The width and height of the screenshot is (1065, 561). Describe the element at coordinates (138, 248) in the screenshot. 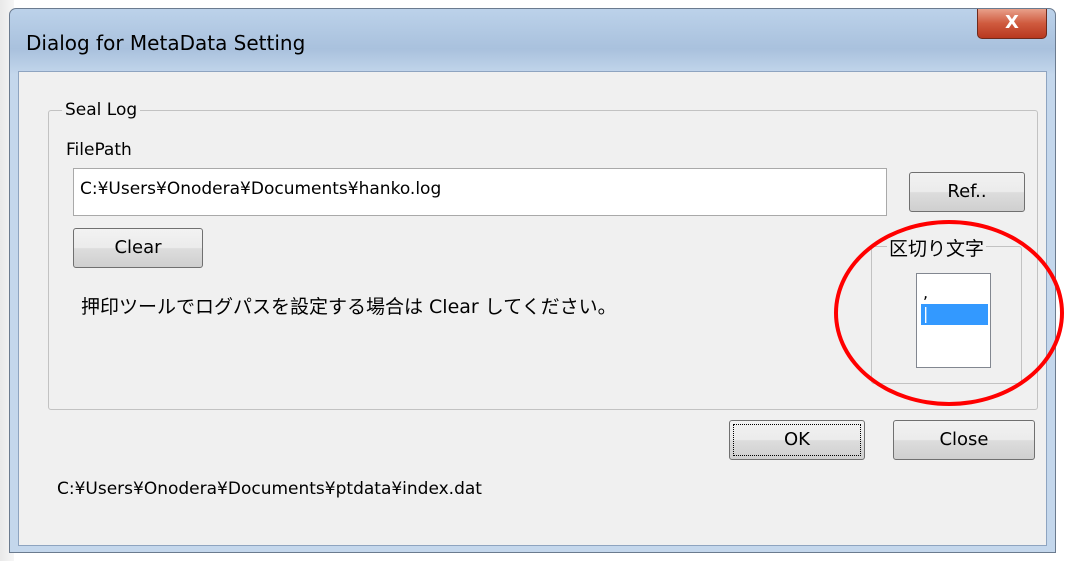

I see `clear-button: Clear` at that location.